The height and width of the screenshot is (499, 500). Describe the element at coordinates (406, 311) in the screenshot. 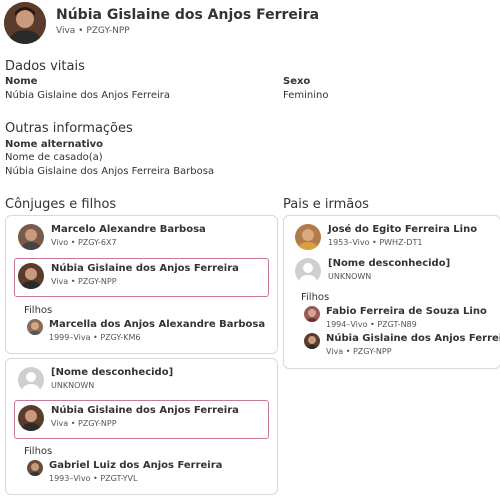

I see `sibling-name: Fabio Ferreira de Souza Lino` at that location.